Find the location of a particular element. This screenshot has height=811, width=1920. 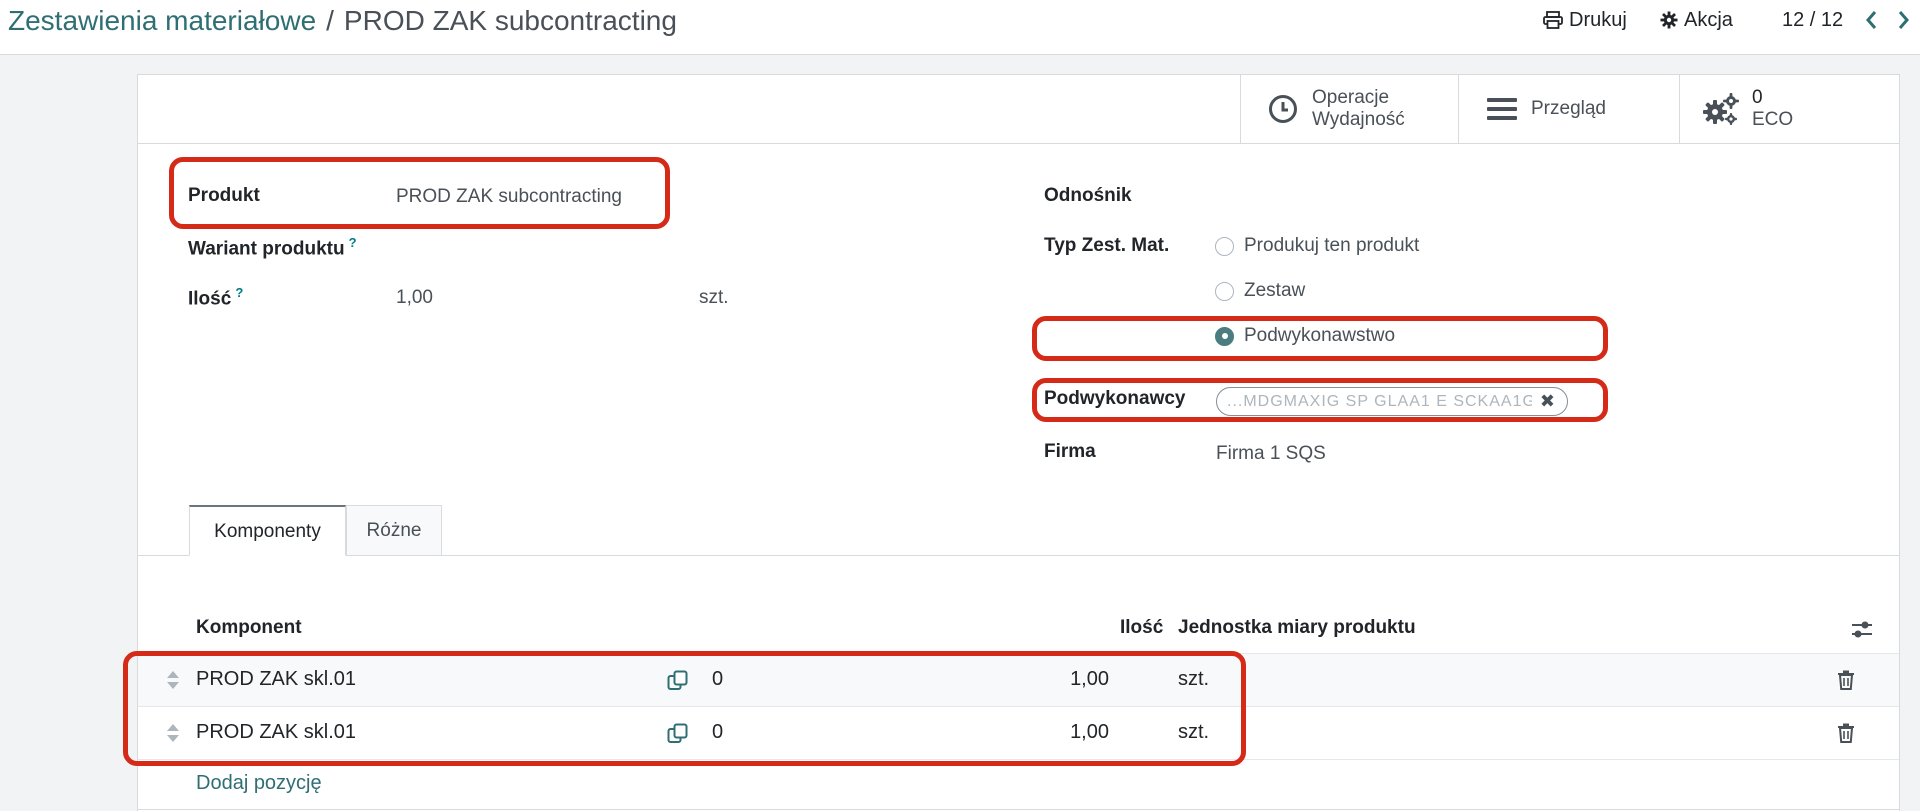

column-header-component: Komponent is located at coordinates (249, 628).